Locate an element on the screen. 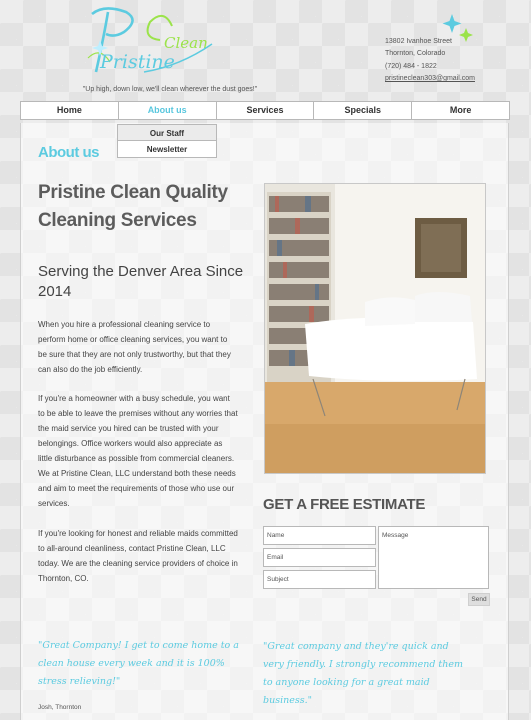 Image resolution: width=531 pixels, height=720 pixels. name-field: Name is located at coordinates (319, 535).